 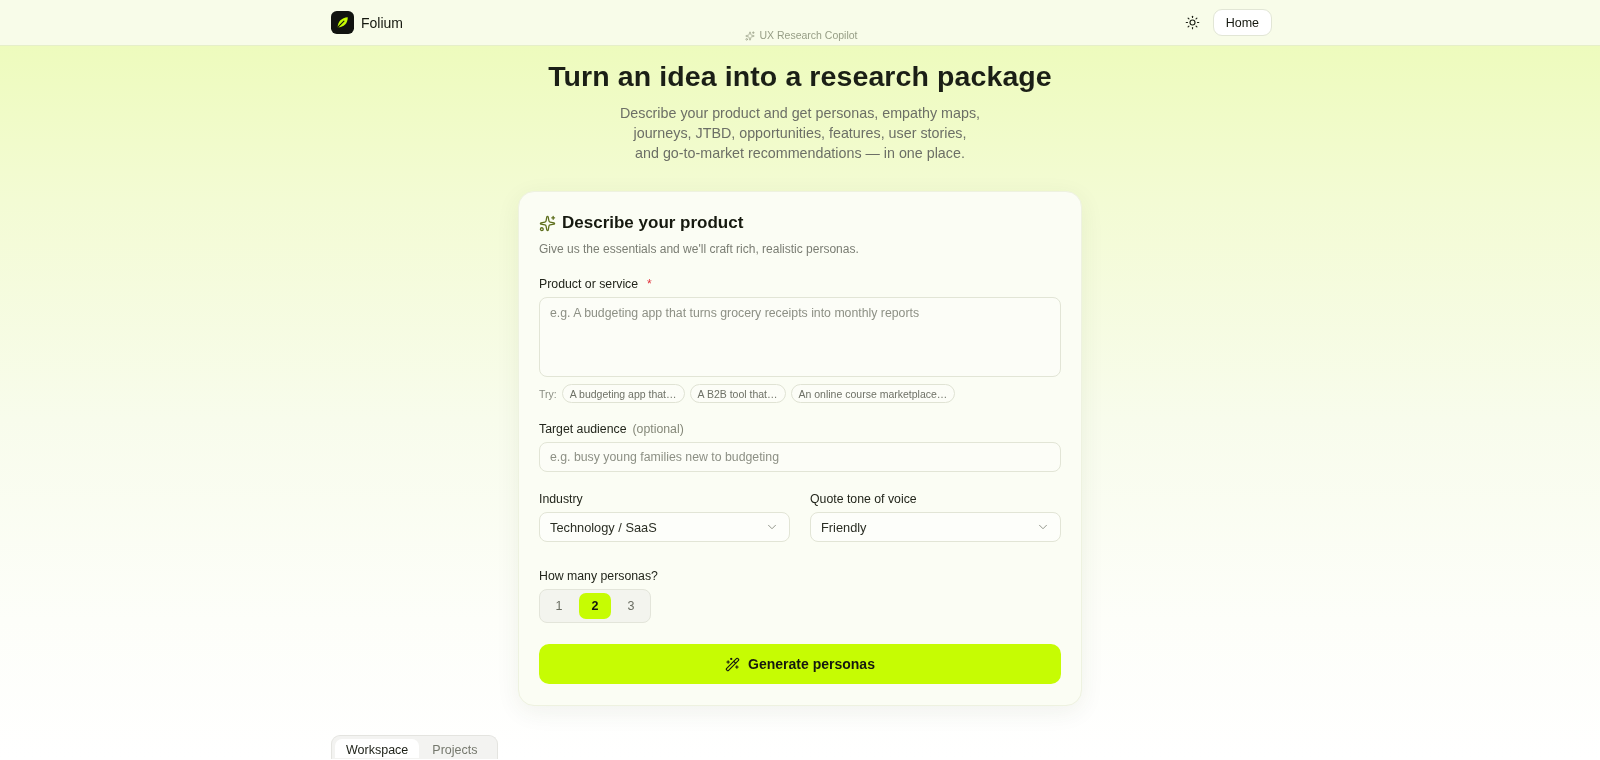 What do you see at coordinates (342, 22) in the screenshot?
I see `leaf-logo-icon` at bounding box center [342, 22].